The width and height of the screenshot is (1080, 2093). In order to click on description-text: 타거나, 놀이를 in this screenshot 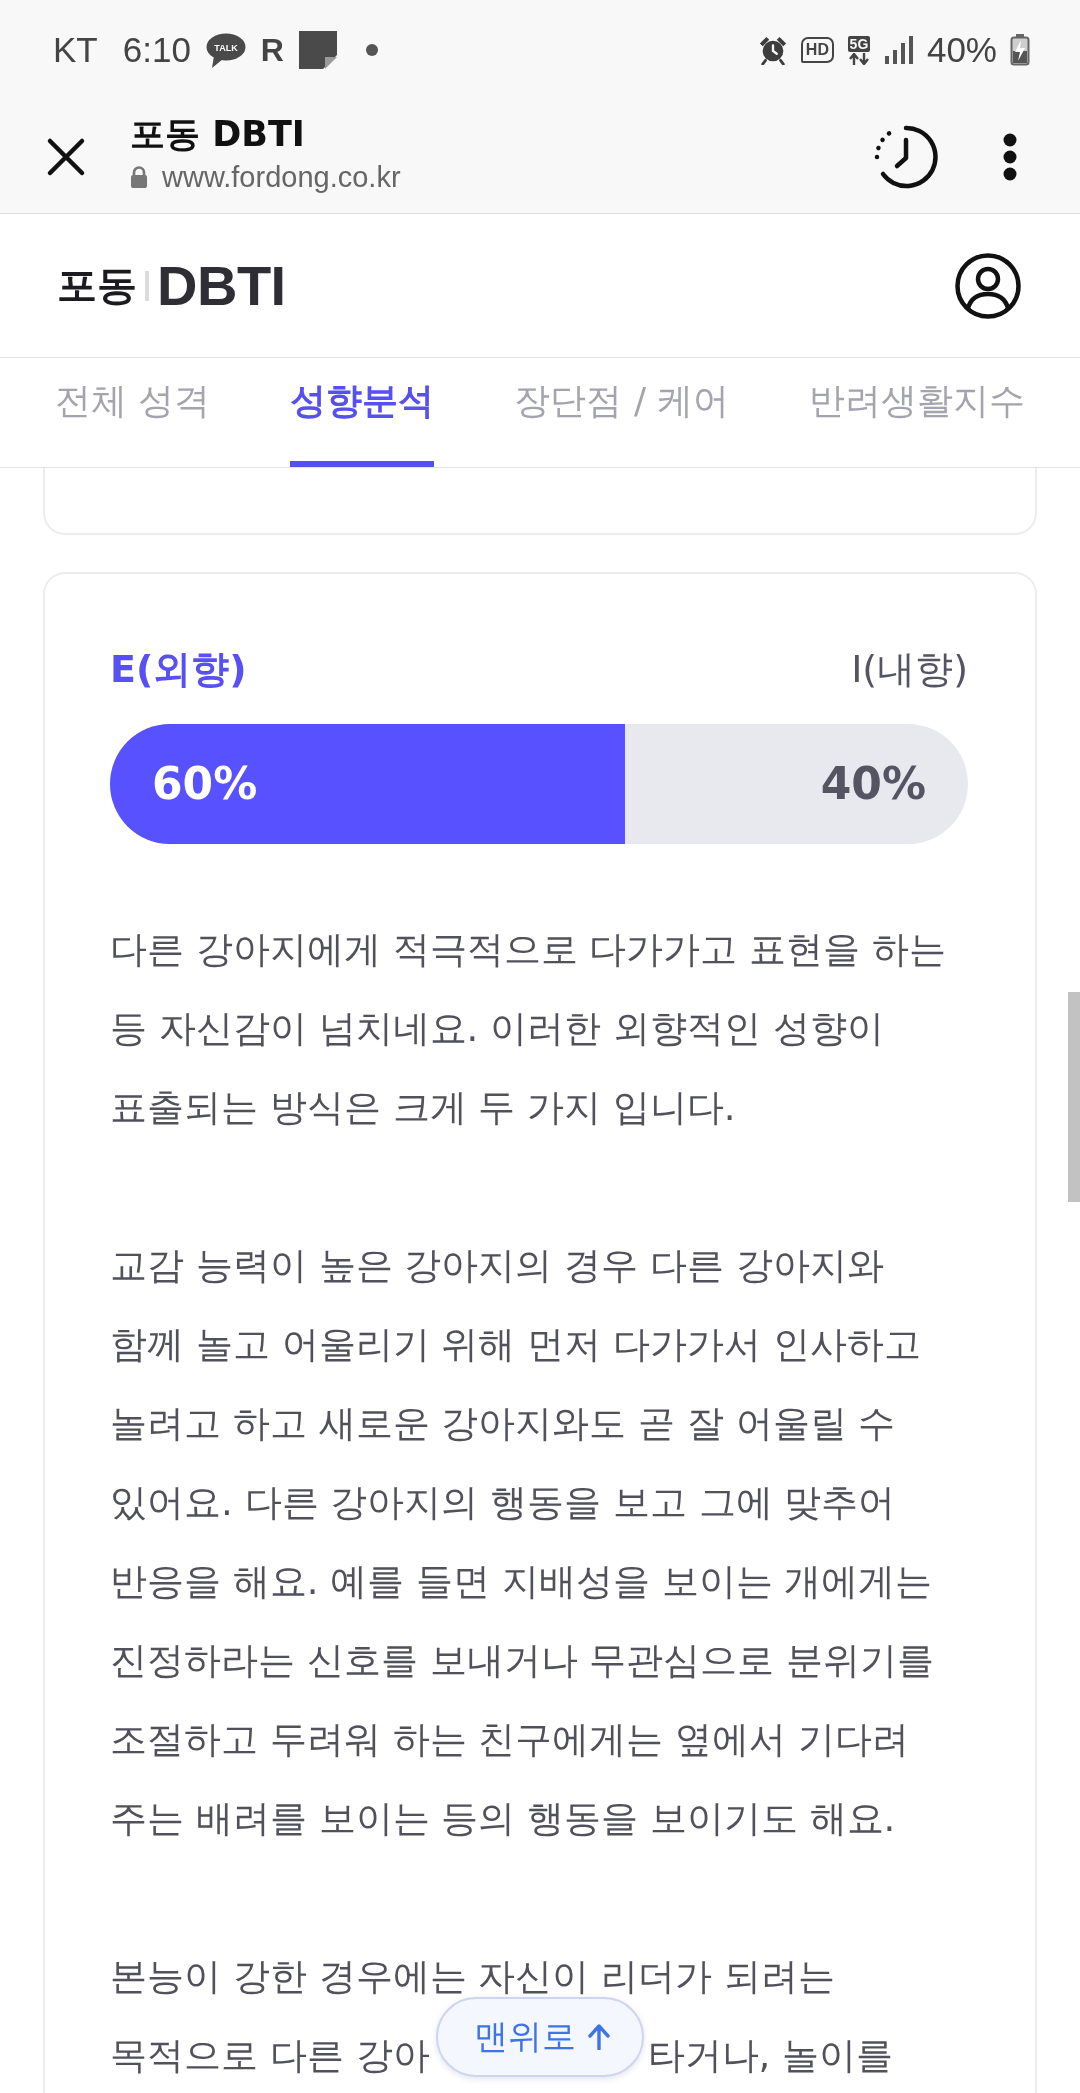, I will do `click(770, 2056)`.